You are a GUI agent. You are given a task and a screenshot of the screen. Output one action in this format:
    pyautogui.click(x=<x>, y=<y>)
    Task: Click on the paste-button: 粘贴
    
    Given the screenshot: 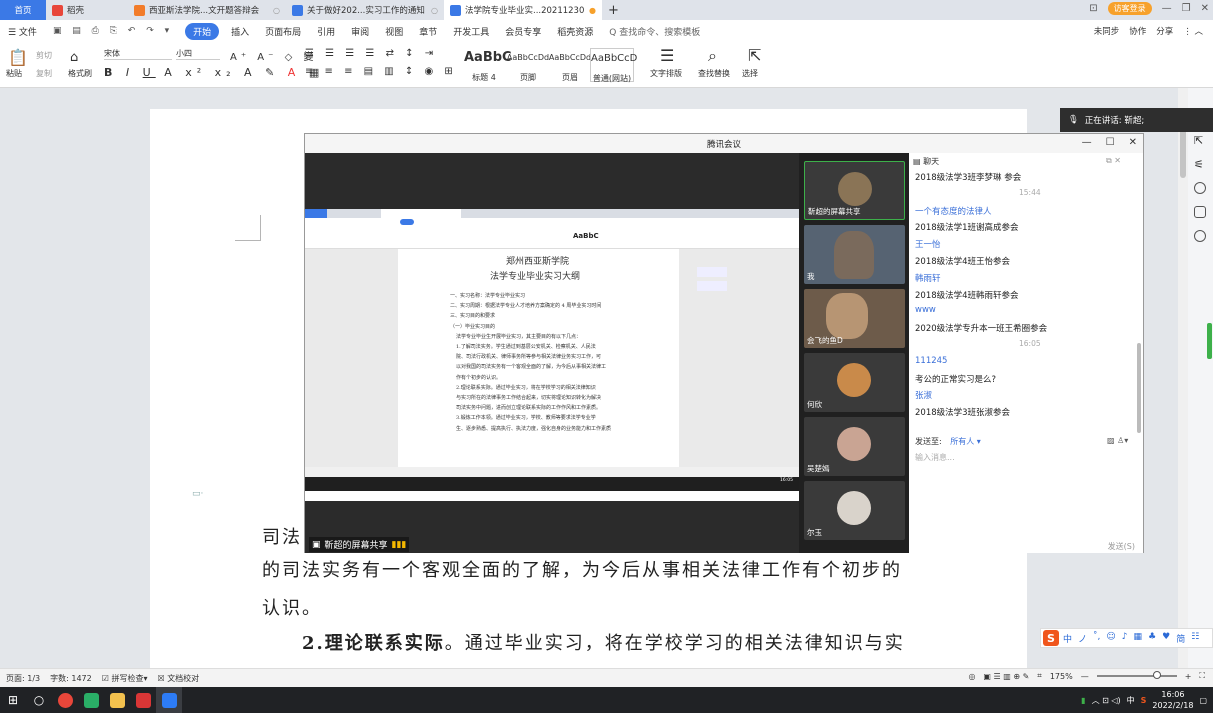 What is the action you would take?
    pyautogui.click(x=14, y=73)
    